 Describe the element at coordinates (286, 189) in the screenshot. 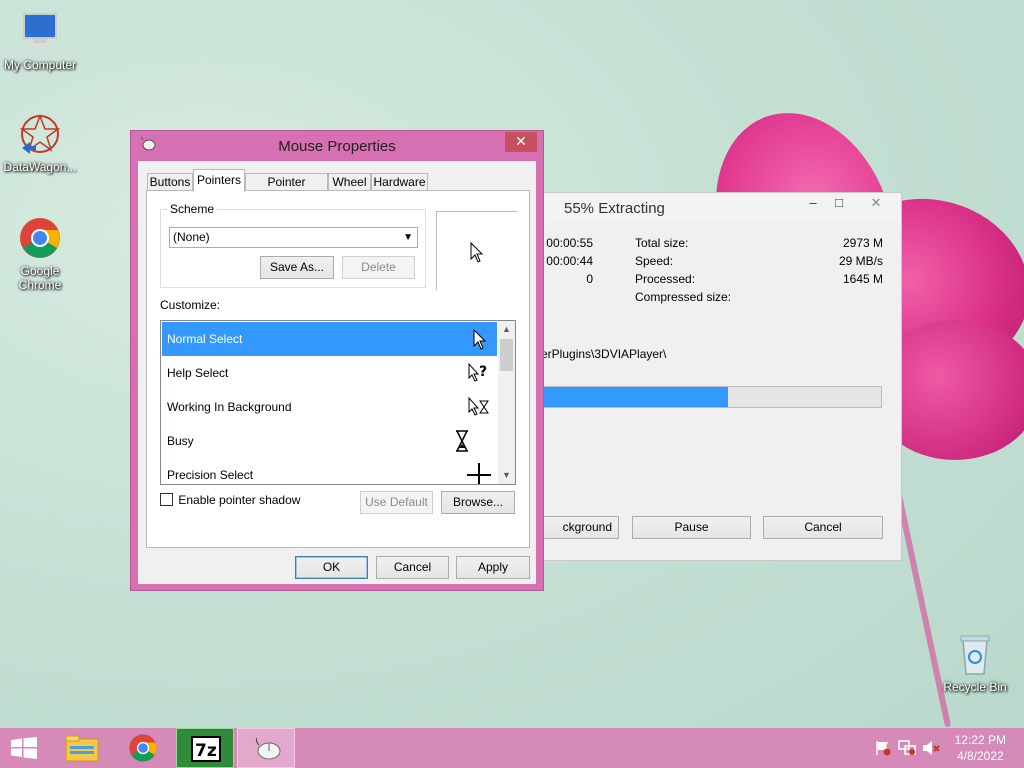

I see `tab-pointer-options: Pointer Options` at that location.